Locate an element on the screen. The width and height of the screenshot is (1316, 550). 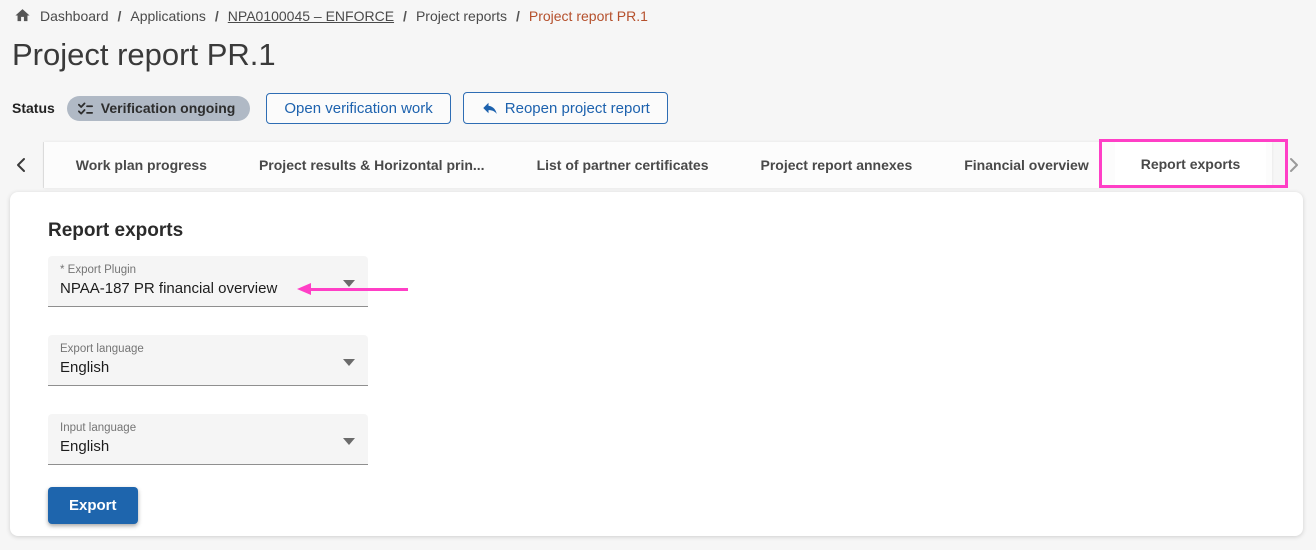
home-icon is located at coordinates (22, 15).